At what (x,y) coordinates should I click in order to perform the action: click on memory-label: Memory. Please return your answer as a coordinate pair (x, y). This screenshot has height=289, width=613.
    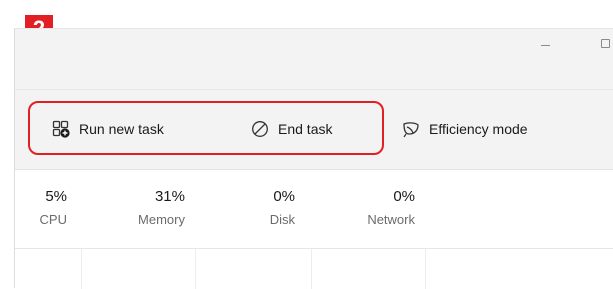
    Looking at the image, I should click on (161, 219).